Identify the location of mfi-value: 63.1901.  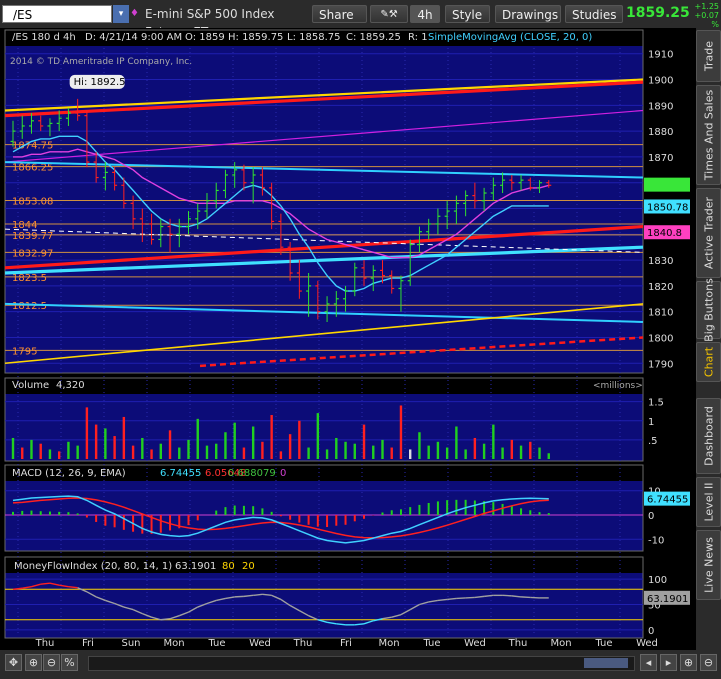
(195, 566).